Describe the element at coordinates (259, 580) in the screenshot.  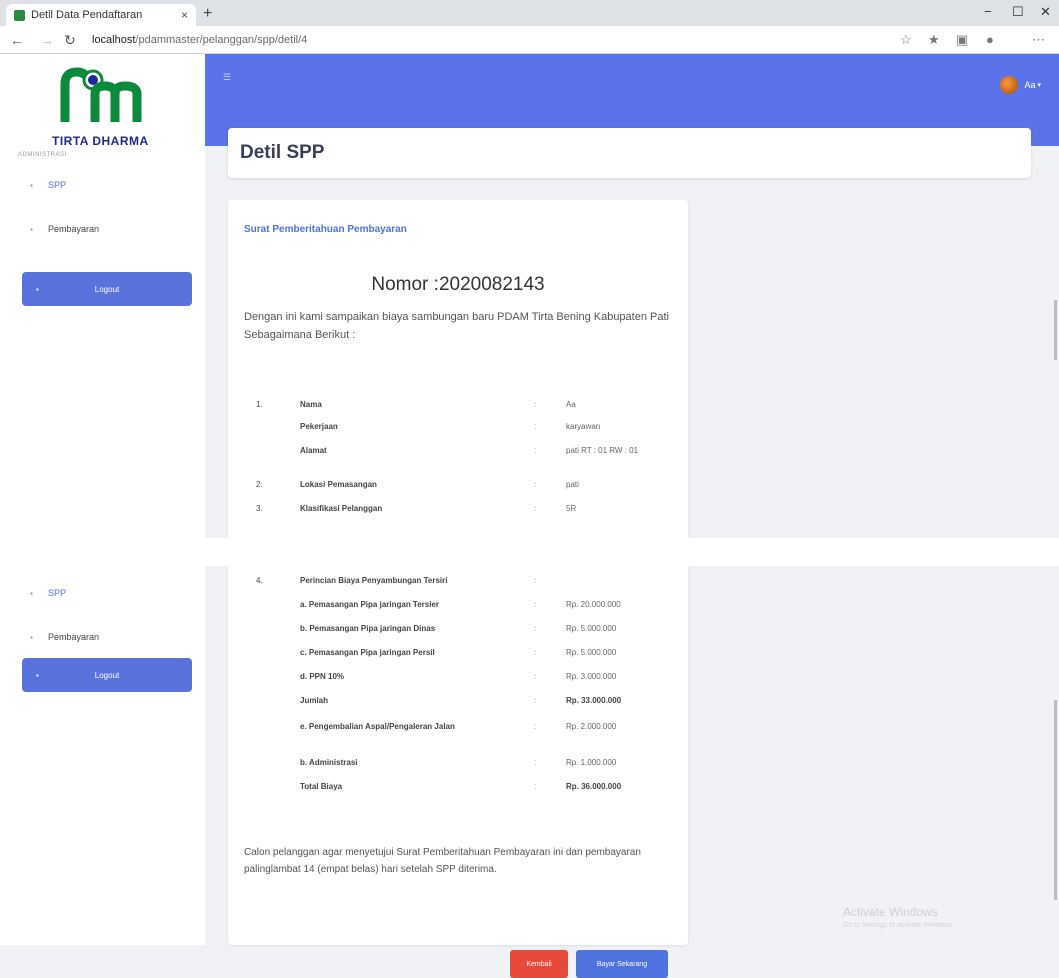
I see `row-number: 4.` at that location.